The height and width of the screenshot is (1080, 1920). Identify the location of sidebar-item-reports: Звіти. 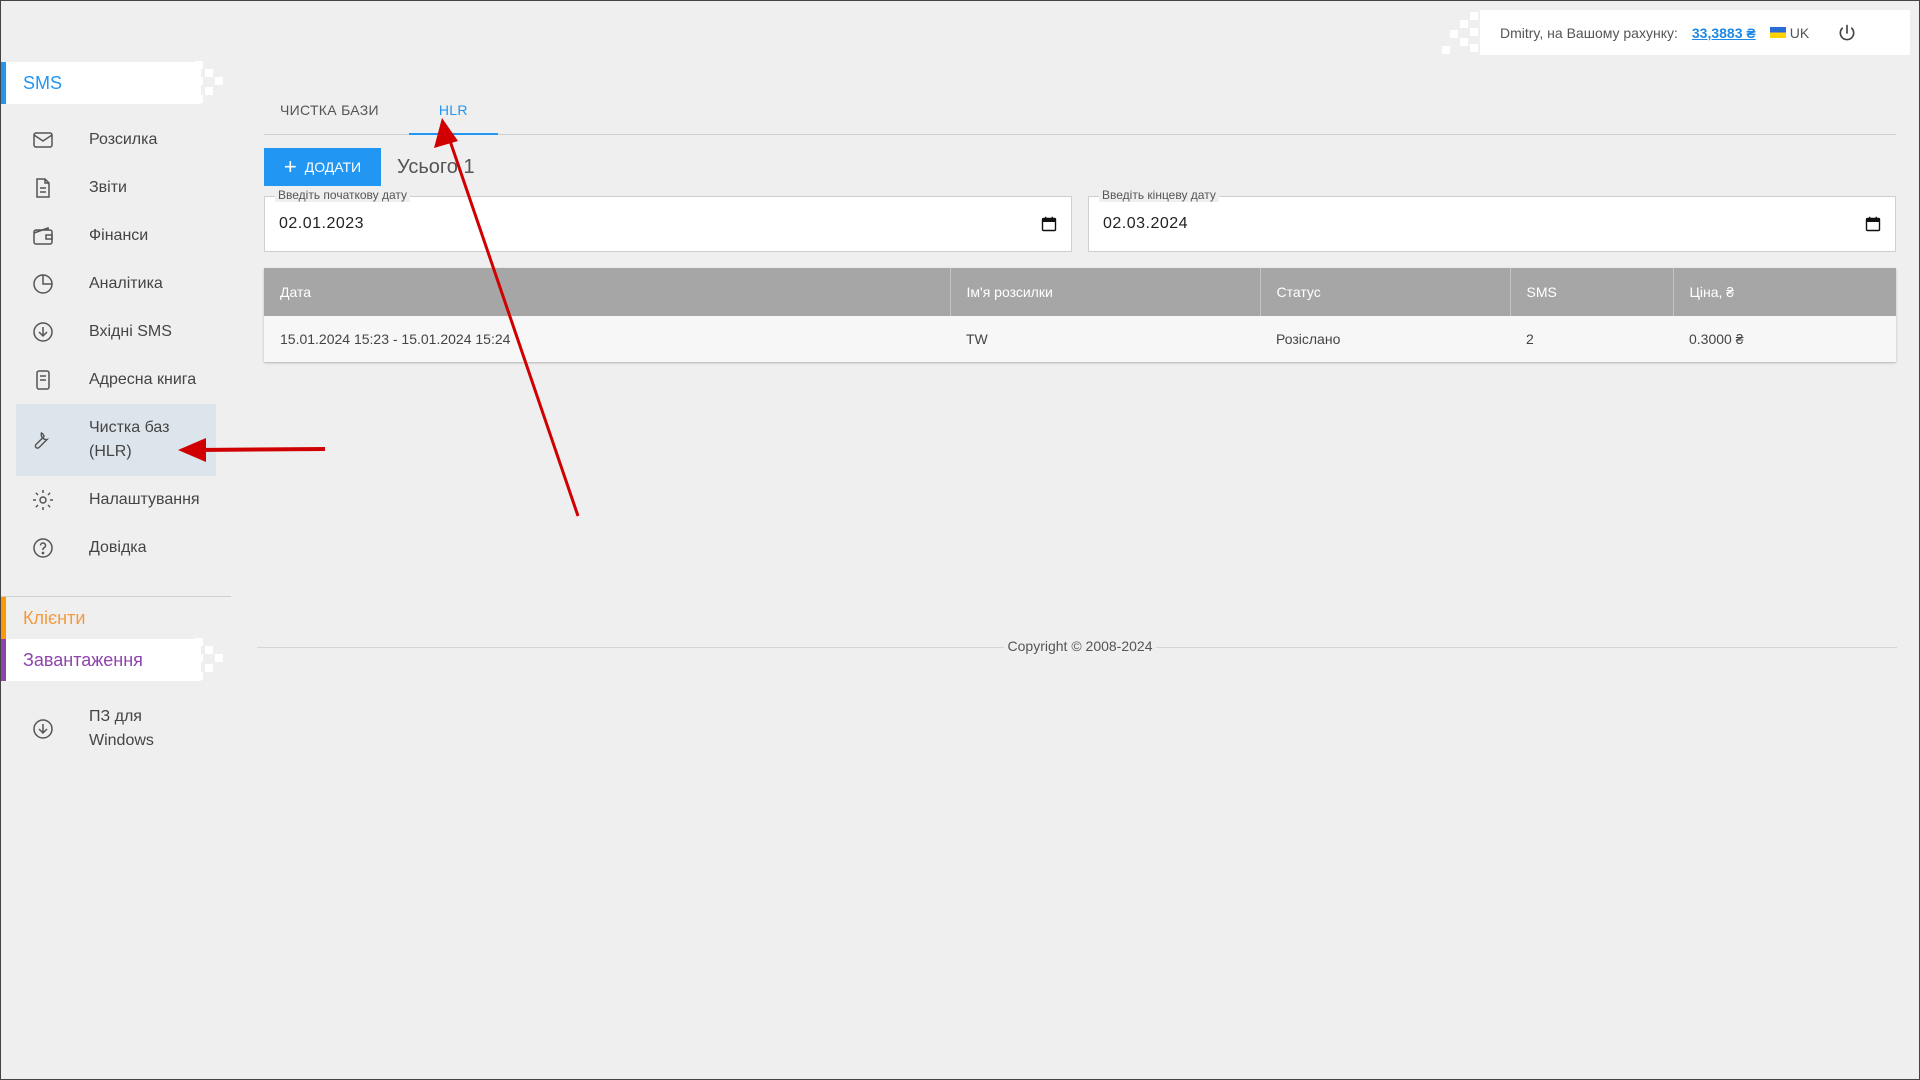
(108, 188).